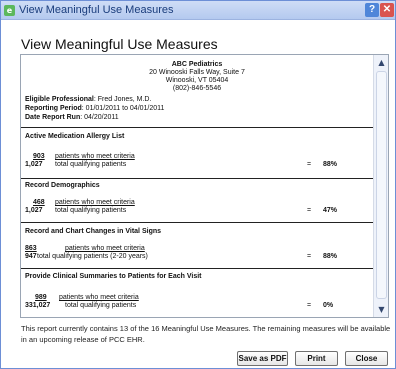 The height and width of the screenshot is (369, 396). I want to click on organization-name: ABC Pediatrics, so click(197, 64).